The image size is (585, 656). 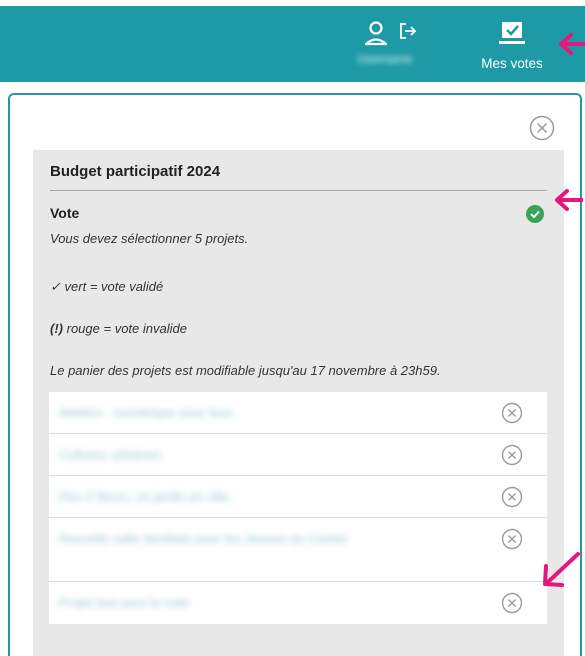 I want to click on user-icon, so click(x=377, y=35).